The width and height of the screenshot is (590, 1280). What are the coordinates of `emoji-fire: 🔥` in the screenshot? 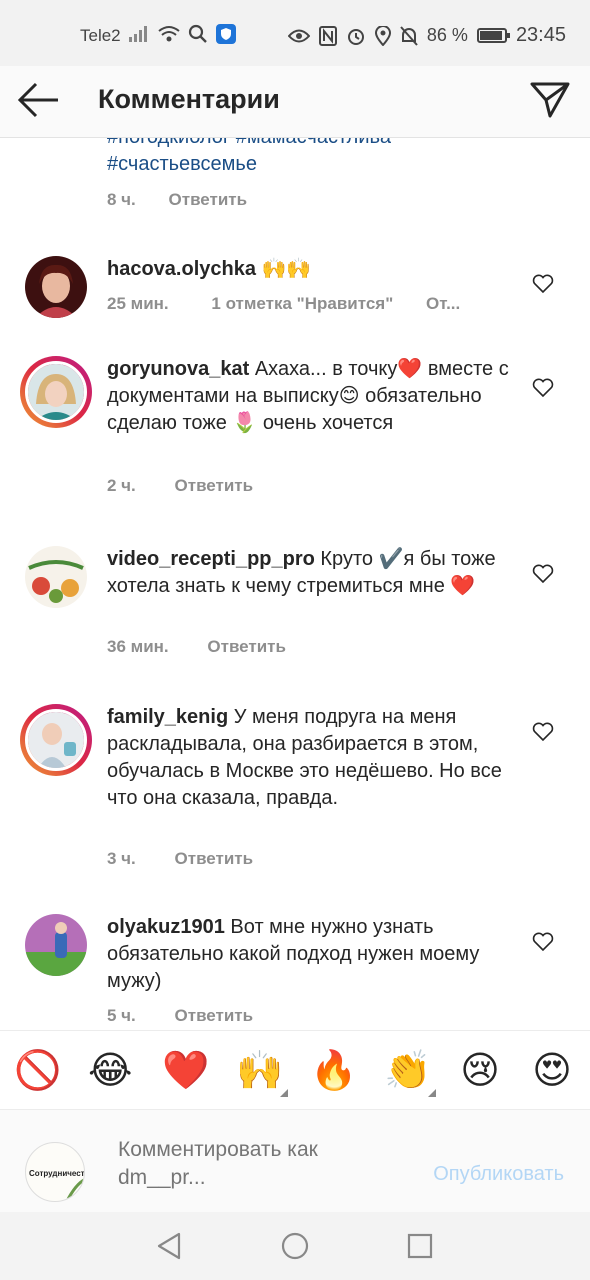 It's located at (333, 1071).